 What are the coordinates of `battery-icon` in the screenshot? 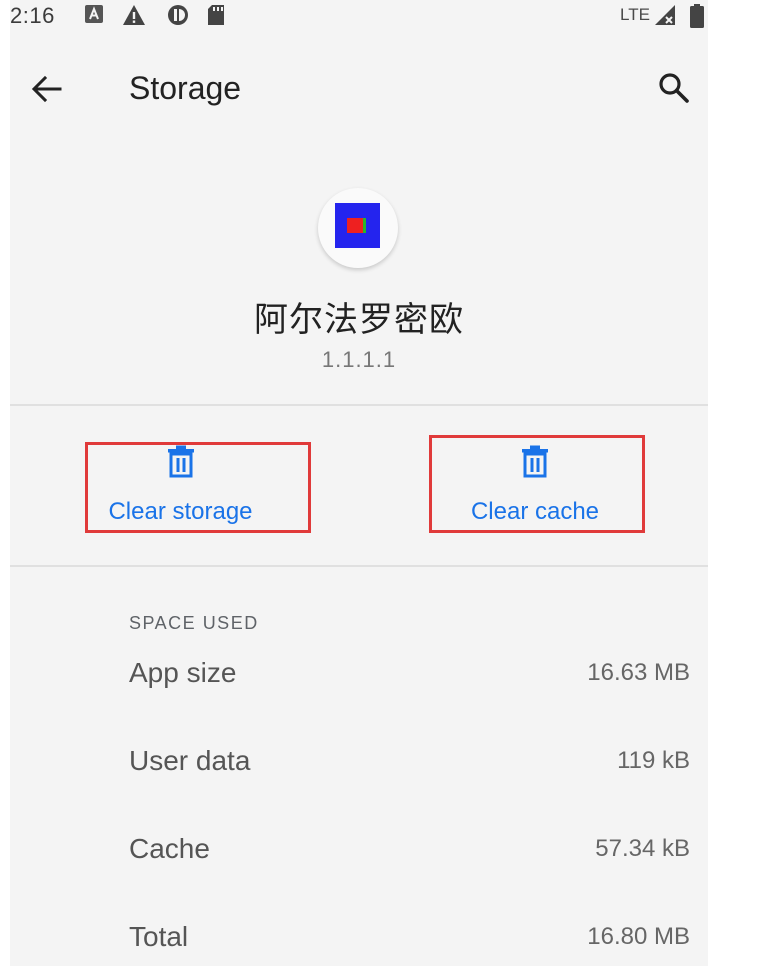 It's located at (697, 16).